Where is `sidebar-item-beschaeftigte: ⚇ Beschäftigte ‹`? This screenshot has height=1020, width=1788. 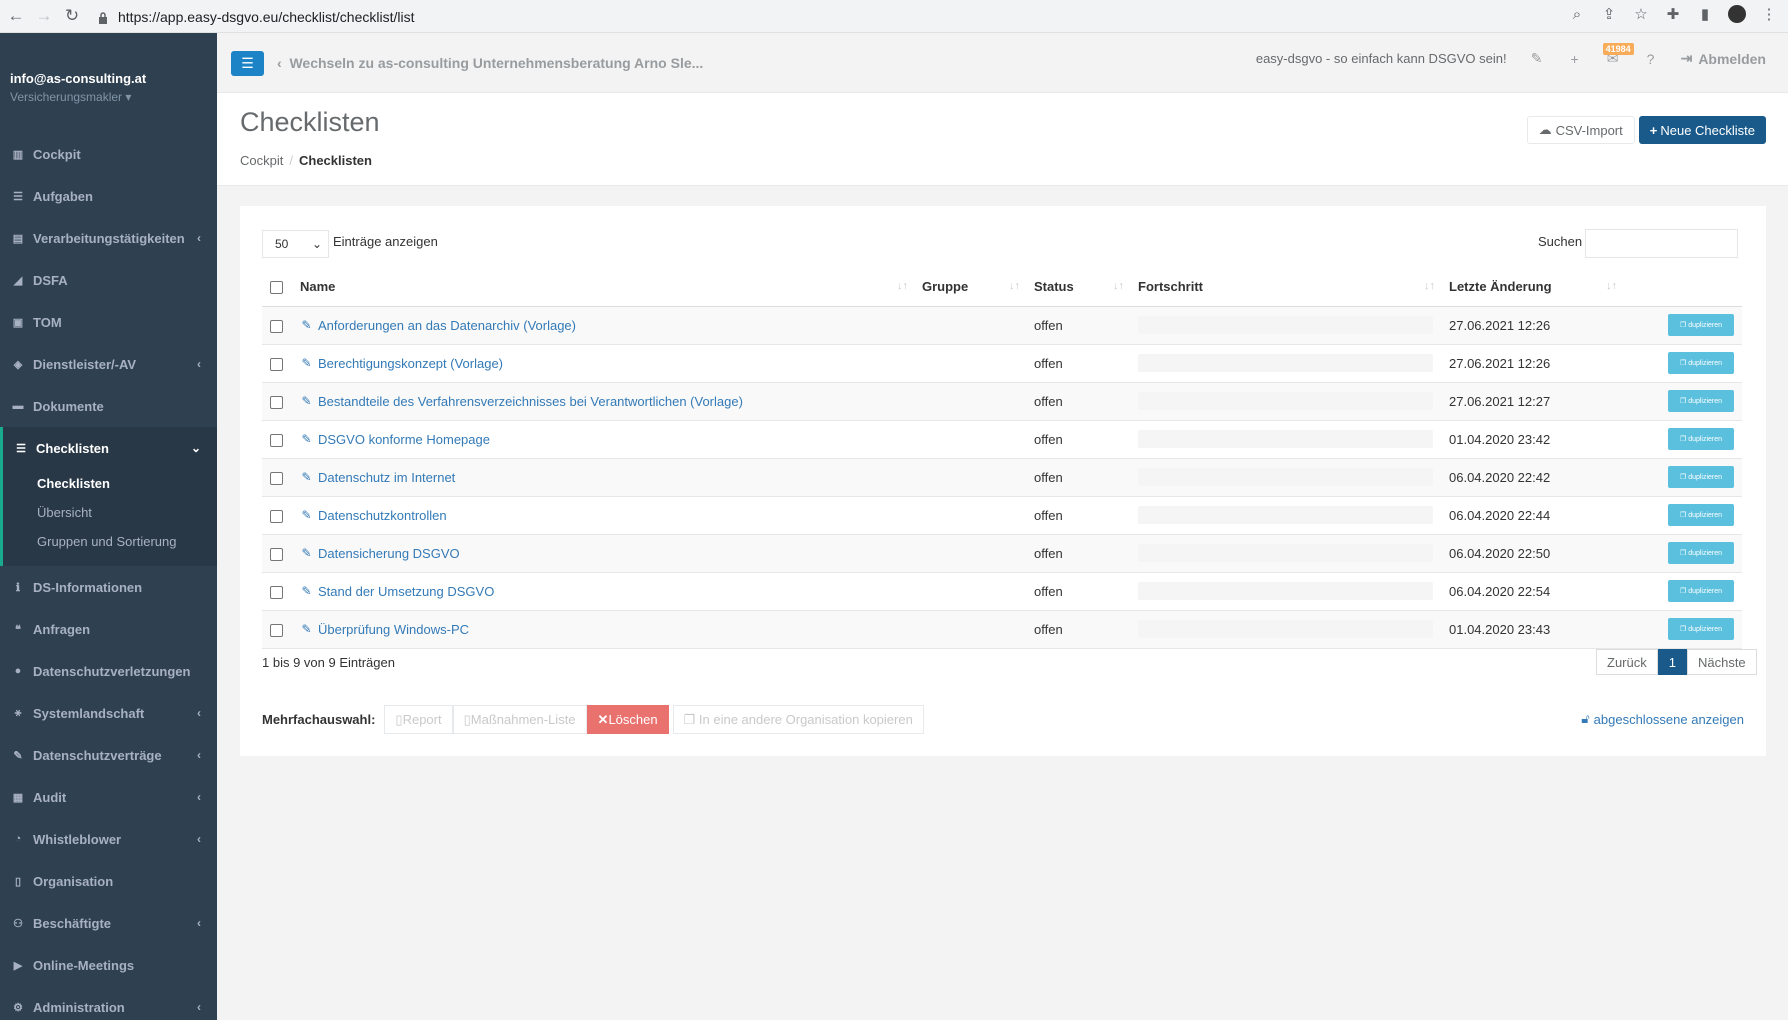 sidebar-item-beschaeftigte: ⚇ Beschäftigte ‹ is located at coordinates (108, 923).